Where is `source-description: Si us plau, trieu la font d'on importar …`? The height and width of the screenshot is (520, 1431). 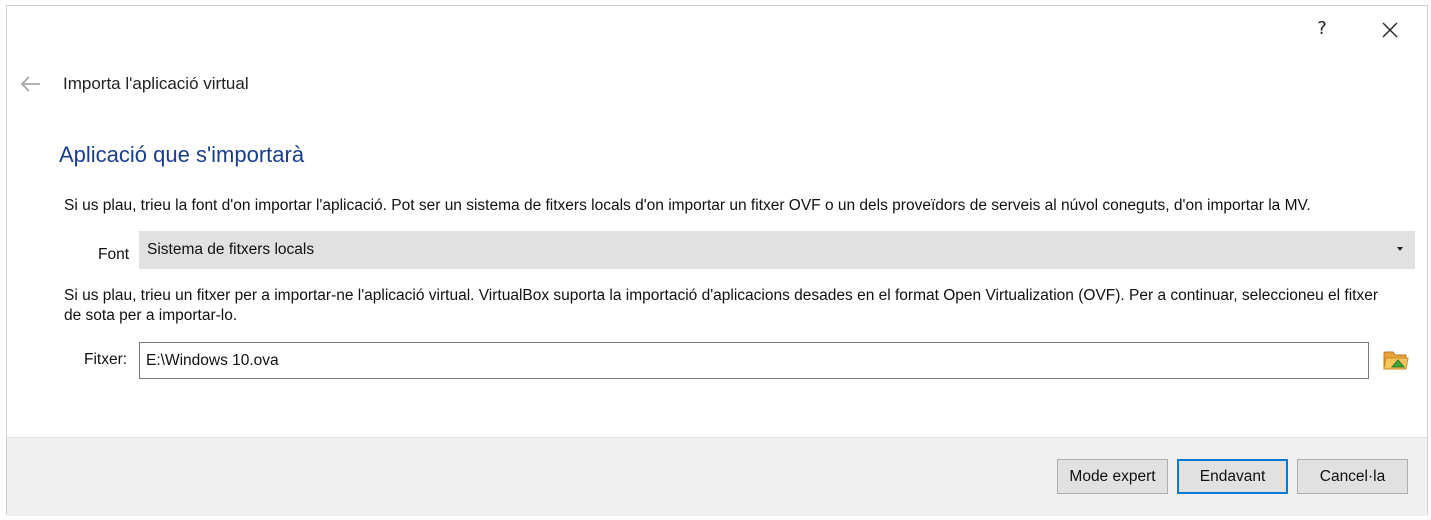 source-description: Si us plau, trieu la font d'on importar … is located at coordinates (687, 205).